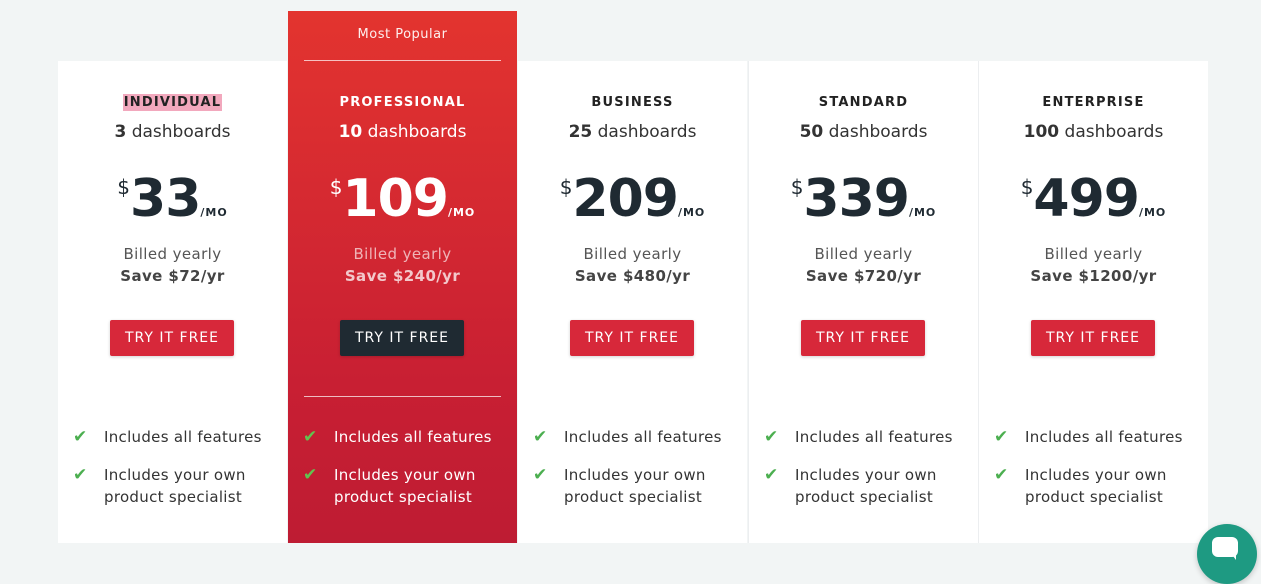  I want to click on price-amount: 209, so click(625, 199).